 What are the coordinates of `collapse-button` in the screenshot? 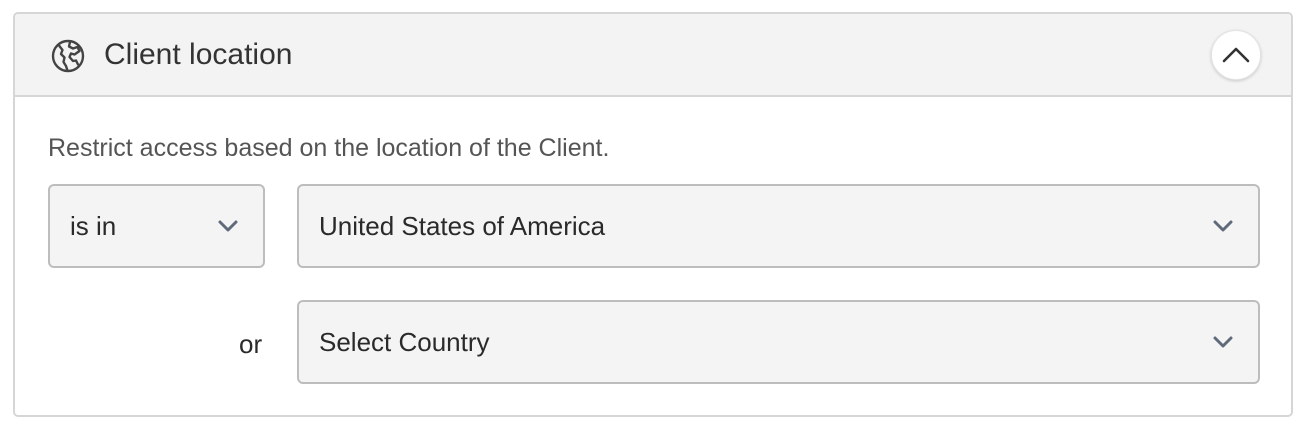 It's located at (1236, 55).